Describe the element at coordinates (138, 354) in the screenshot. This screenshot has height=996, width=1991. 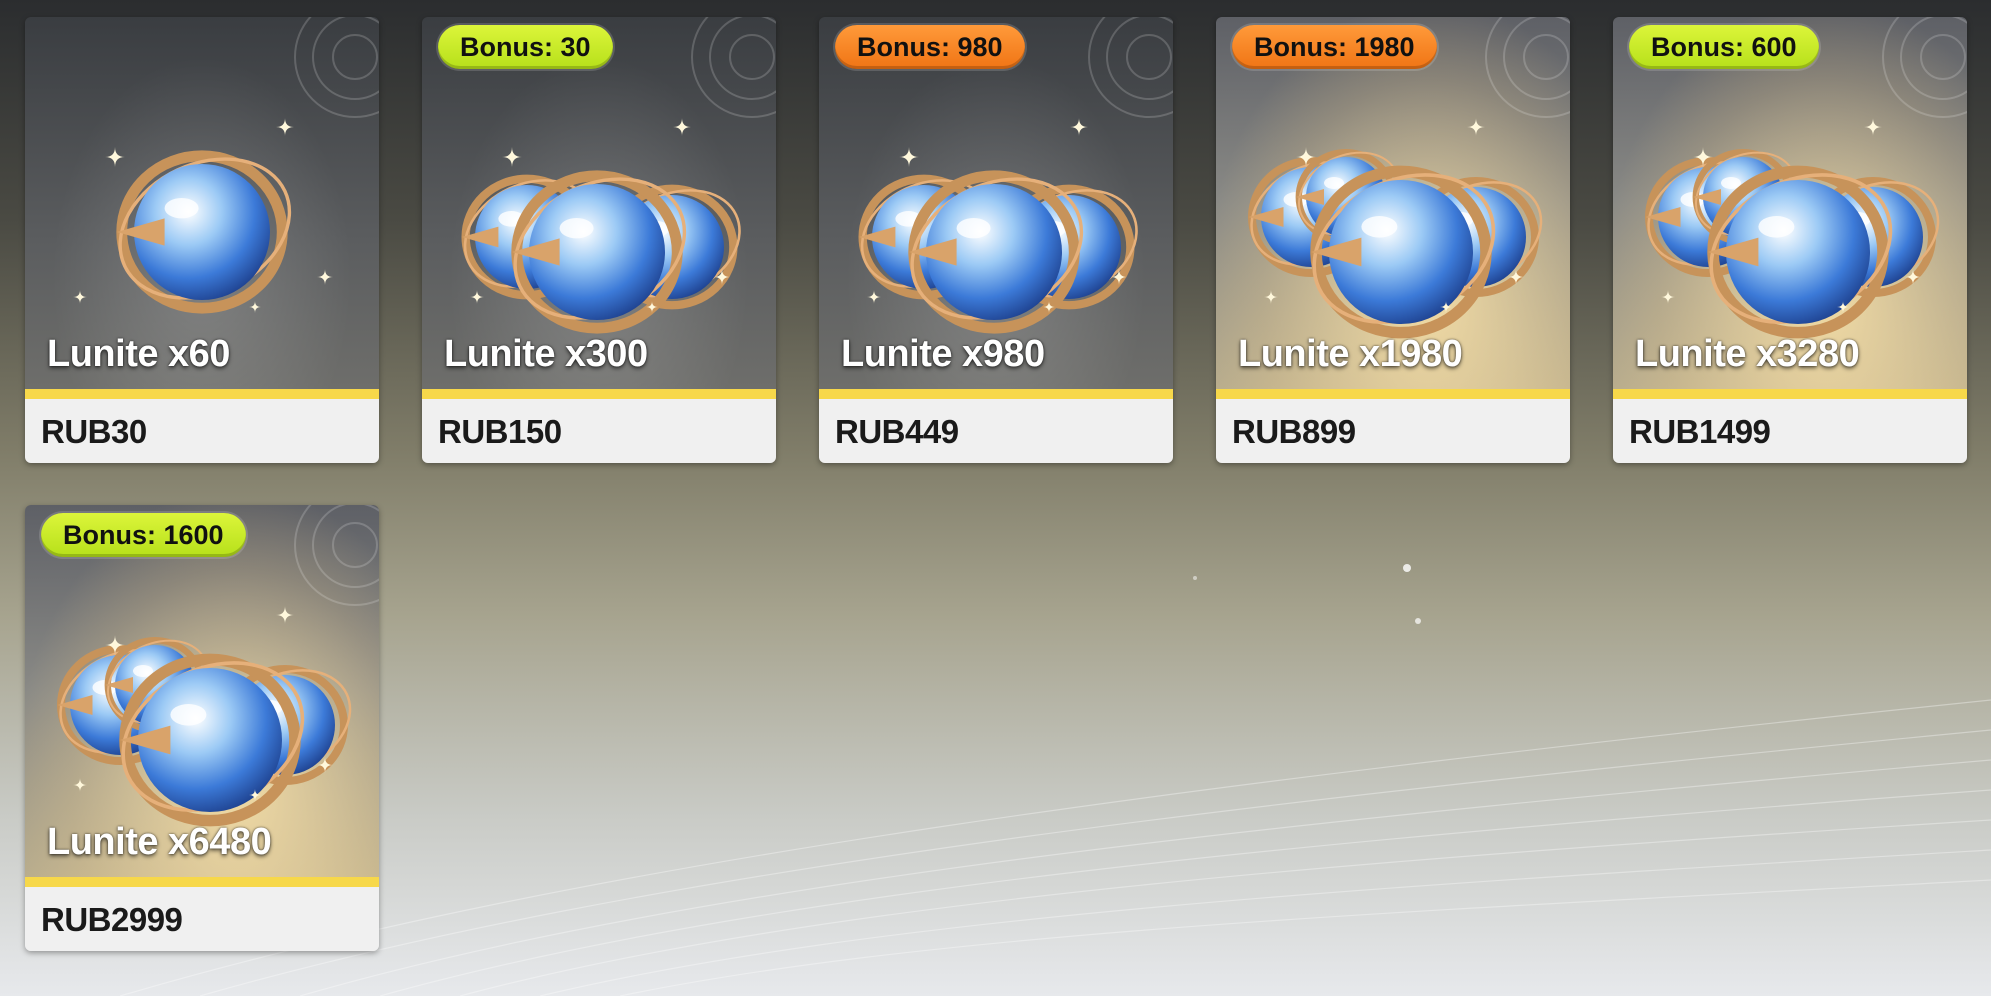
I see `product-name: Lunite x60` at that location.